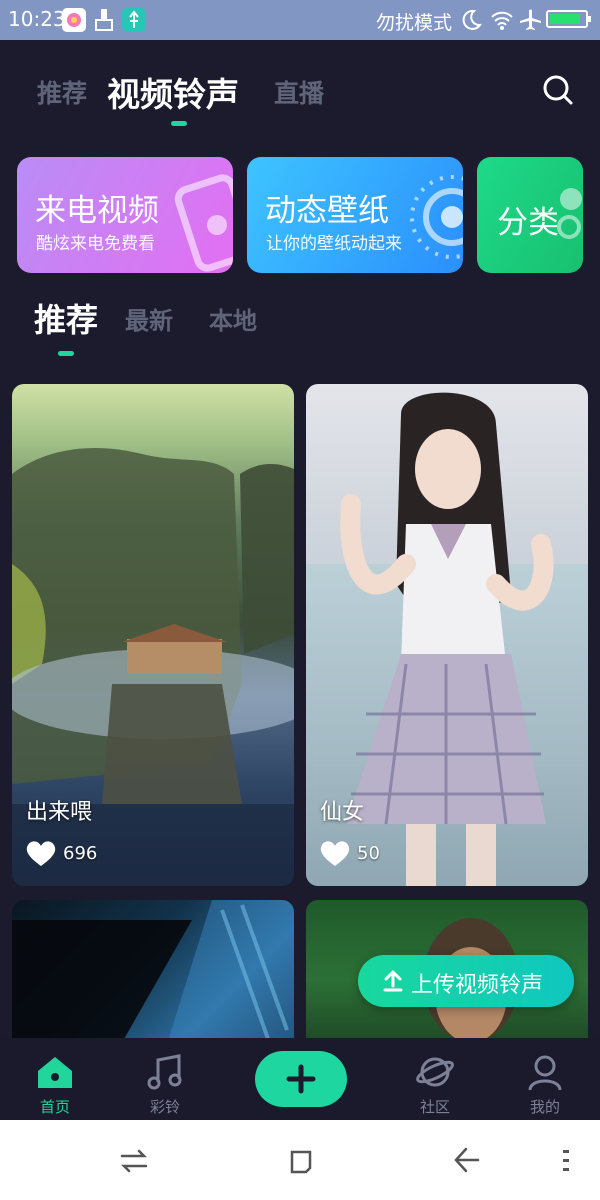 The image size is (600, 1200). I want to click on upload-video-ringtone-button: 上传视频铃声, so click(466, 981).